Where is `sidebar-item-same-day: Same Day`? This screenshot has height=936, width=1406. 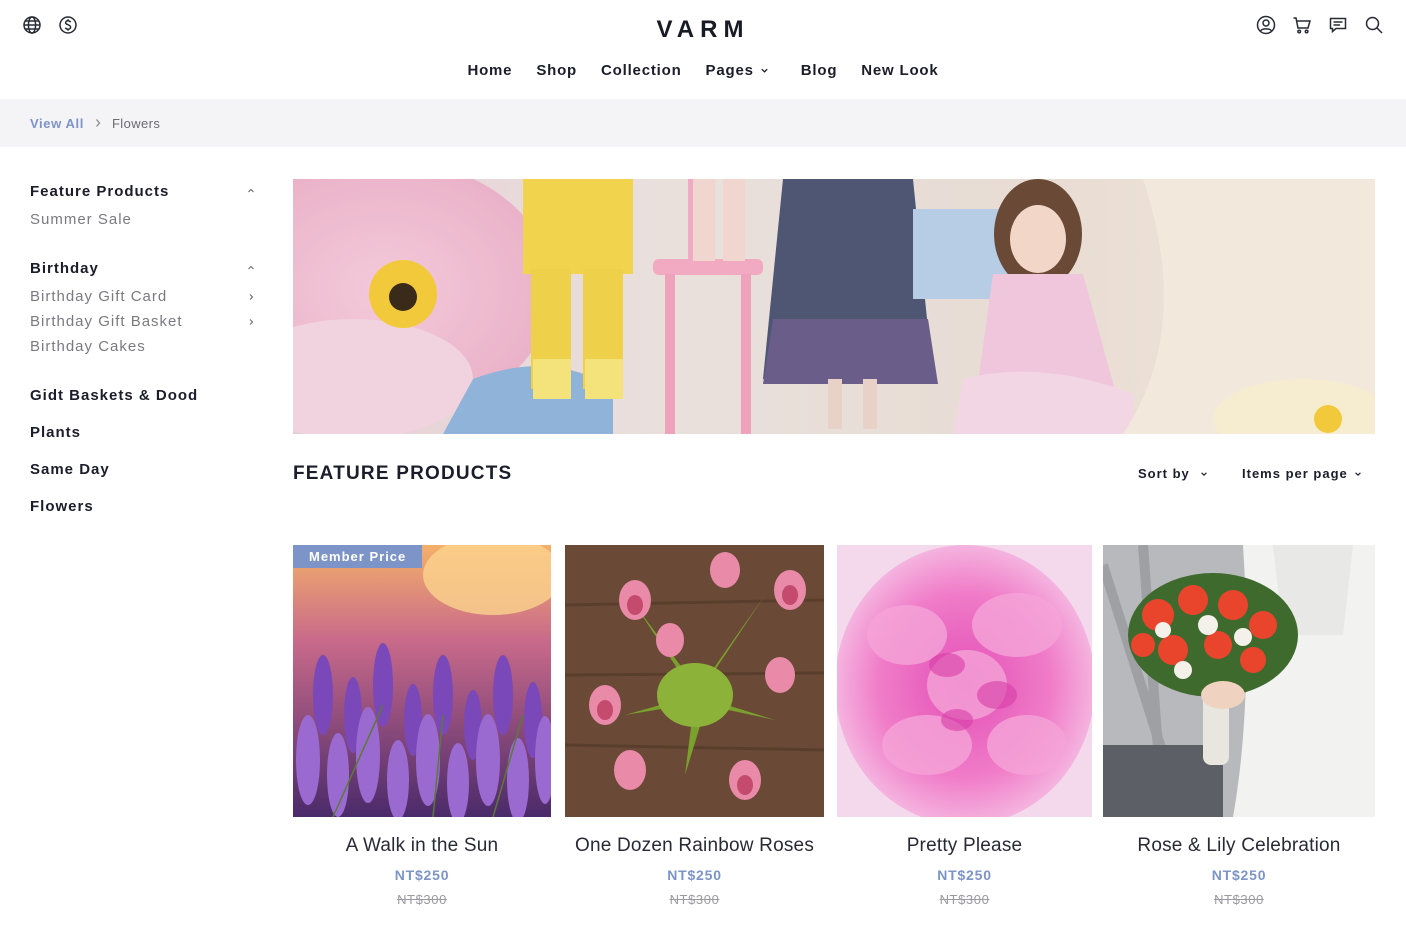 sidebar-item-same-day: Same Day is located at coordinates (144, 469).